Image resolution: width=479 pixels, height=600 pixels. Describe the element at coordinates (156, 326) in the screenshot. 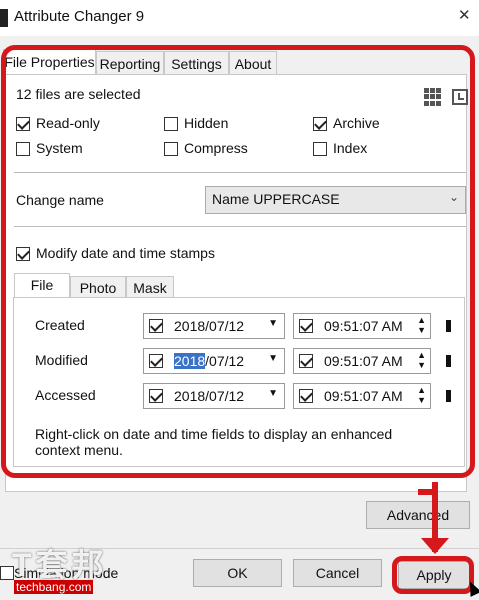

I see `created-date-checkbox` at that location.